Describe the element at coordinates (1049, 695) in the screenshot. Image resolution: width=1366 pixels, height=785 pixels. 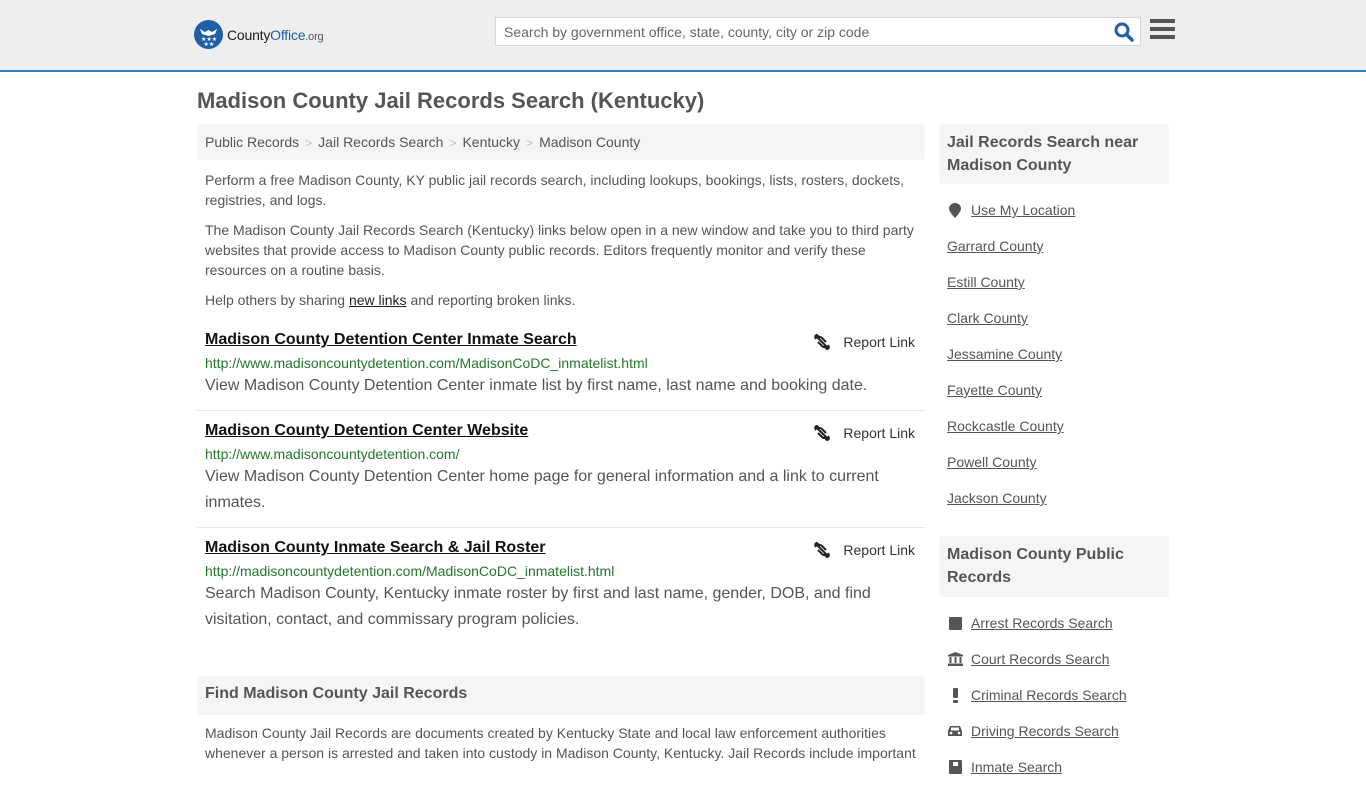
I see `criminal-records-link: Criminal Records Search` at that location.